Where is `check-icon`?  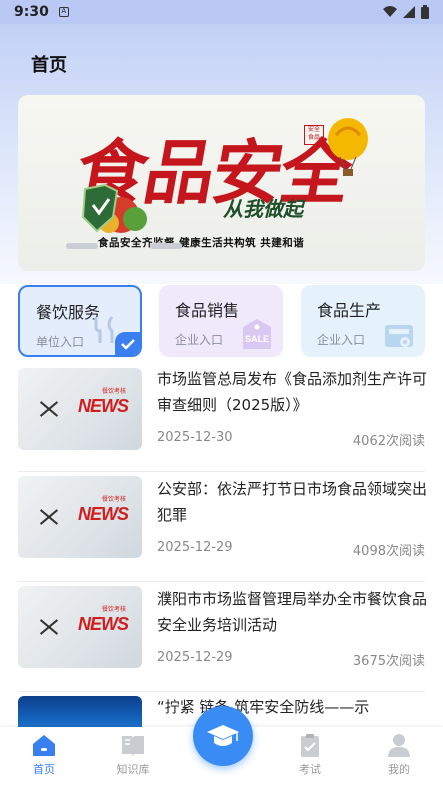 check-icon is located at coordinates (128, 344).